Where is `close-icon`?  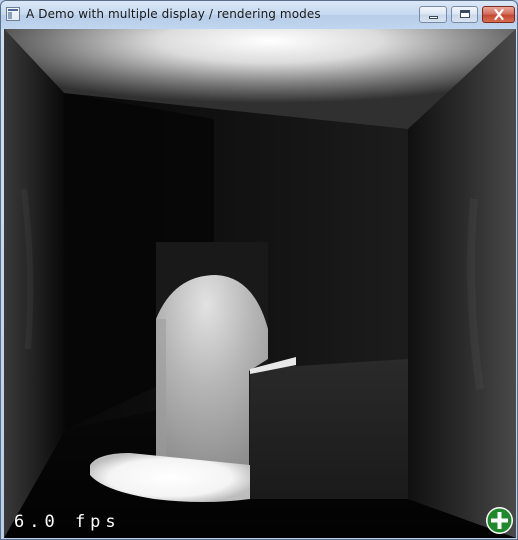
close-icon is located at coordinates (499, 14).